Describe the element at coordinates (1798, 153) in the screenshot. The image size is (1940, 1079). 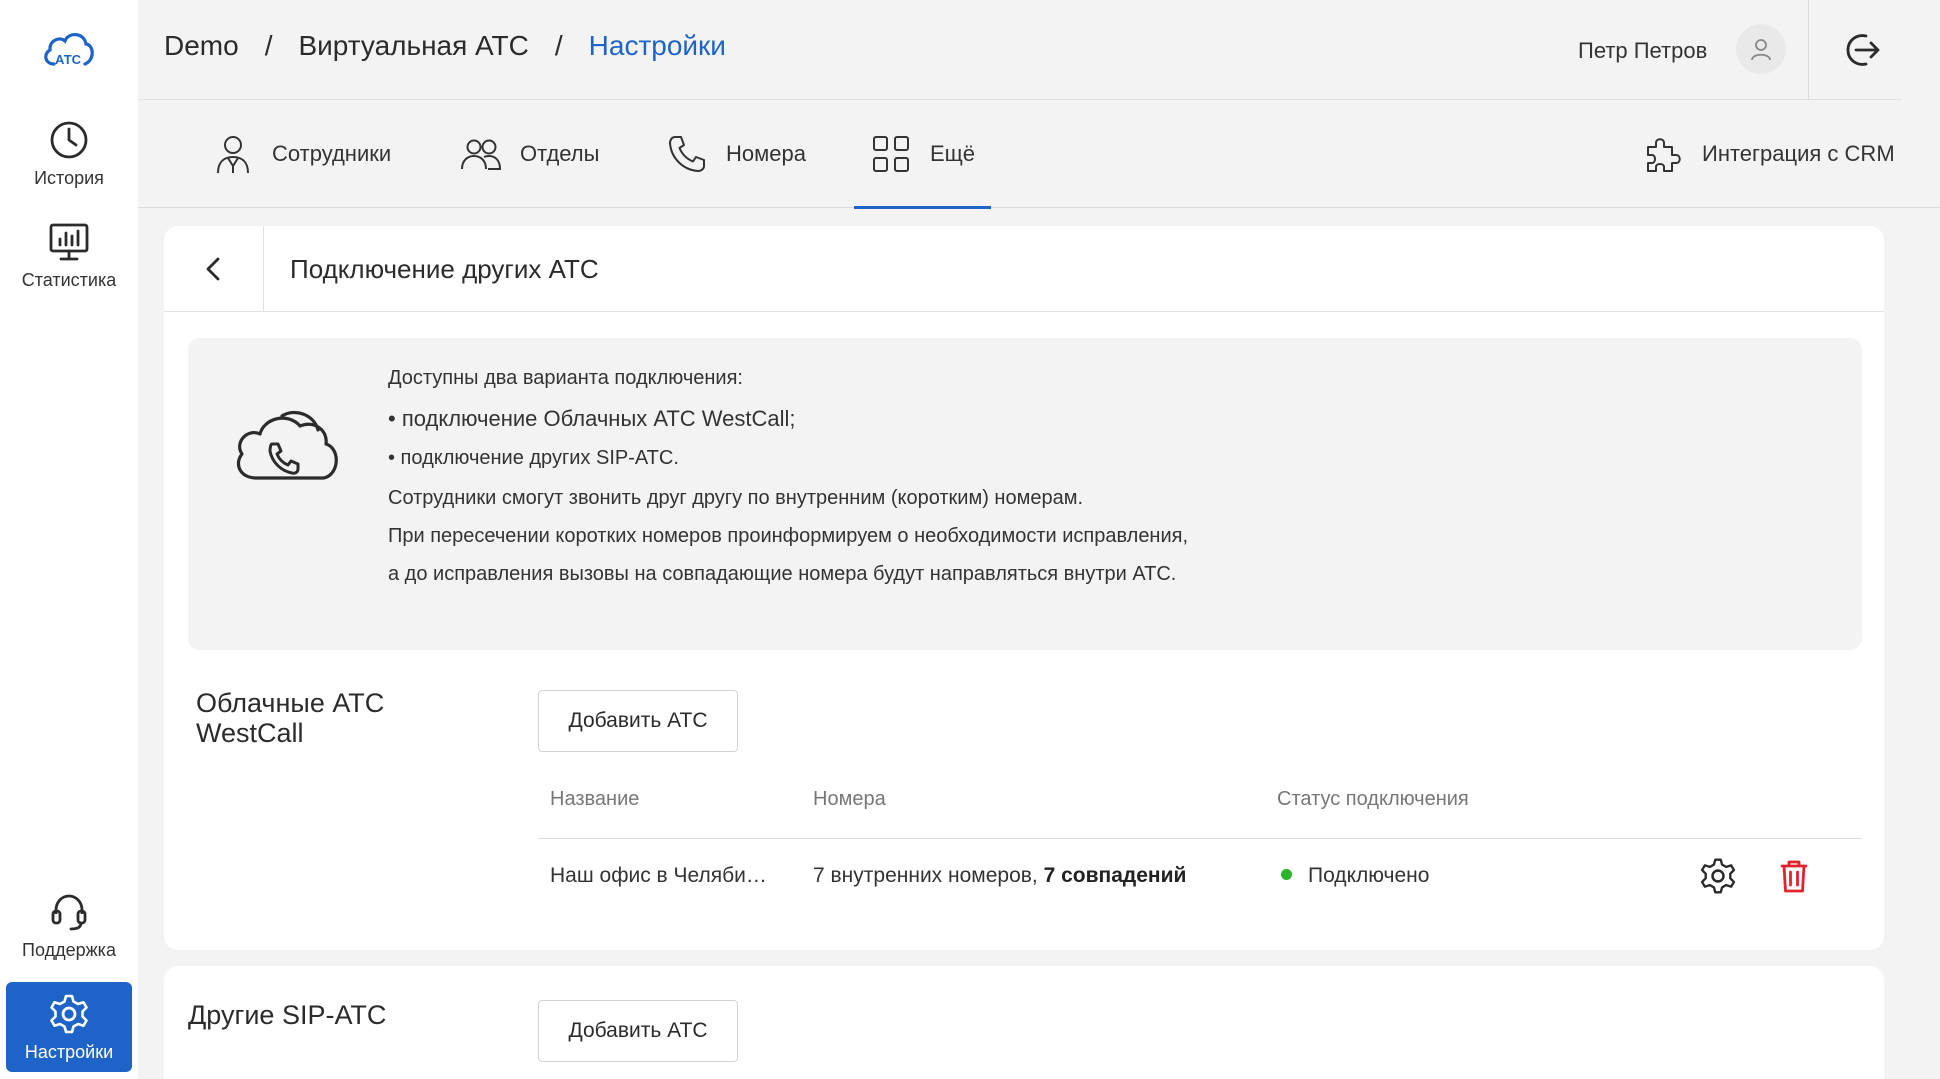
I see `tab-label: Интеграция с CRM` at that location.